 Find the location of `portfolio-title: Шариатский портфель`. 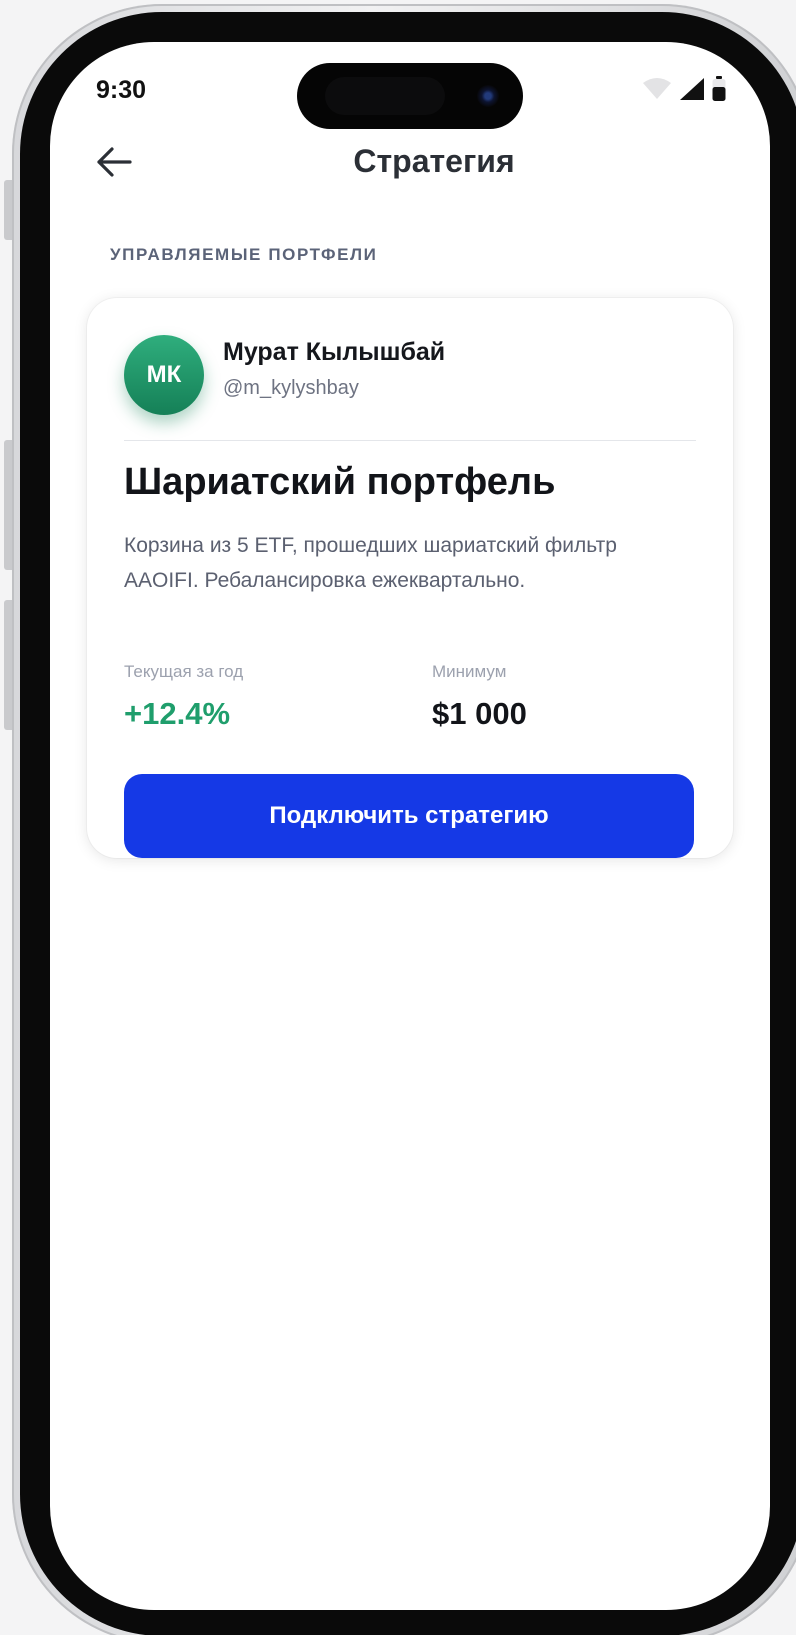

portfolio-title: Шариатский портфель is located at coordinates (340, 482).